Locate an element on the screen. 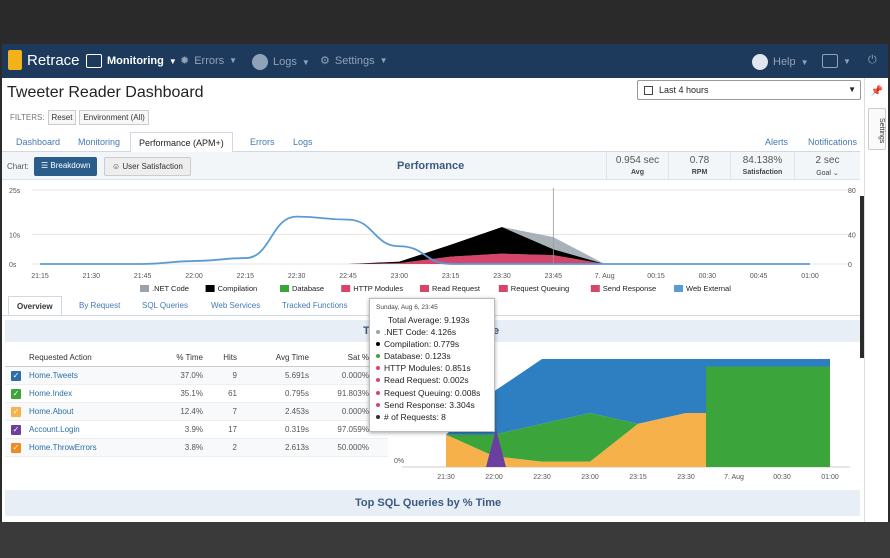 This screenshot has height=558, width=890. nav-logout: ⏻ is located at coordinates (872, 60).